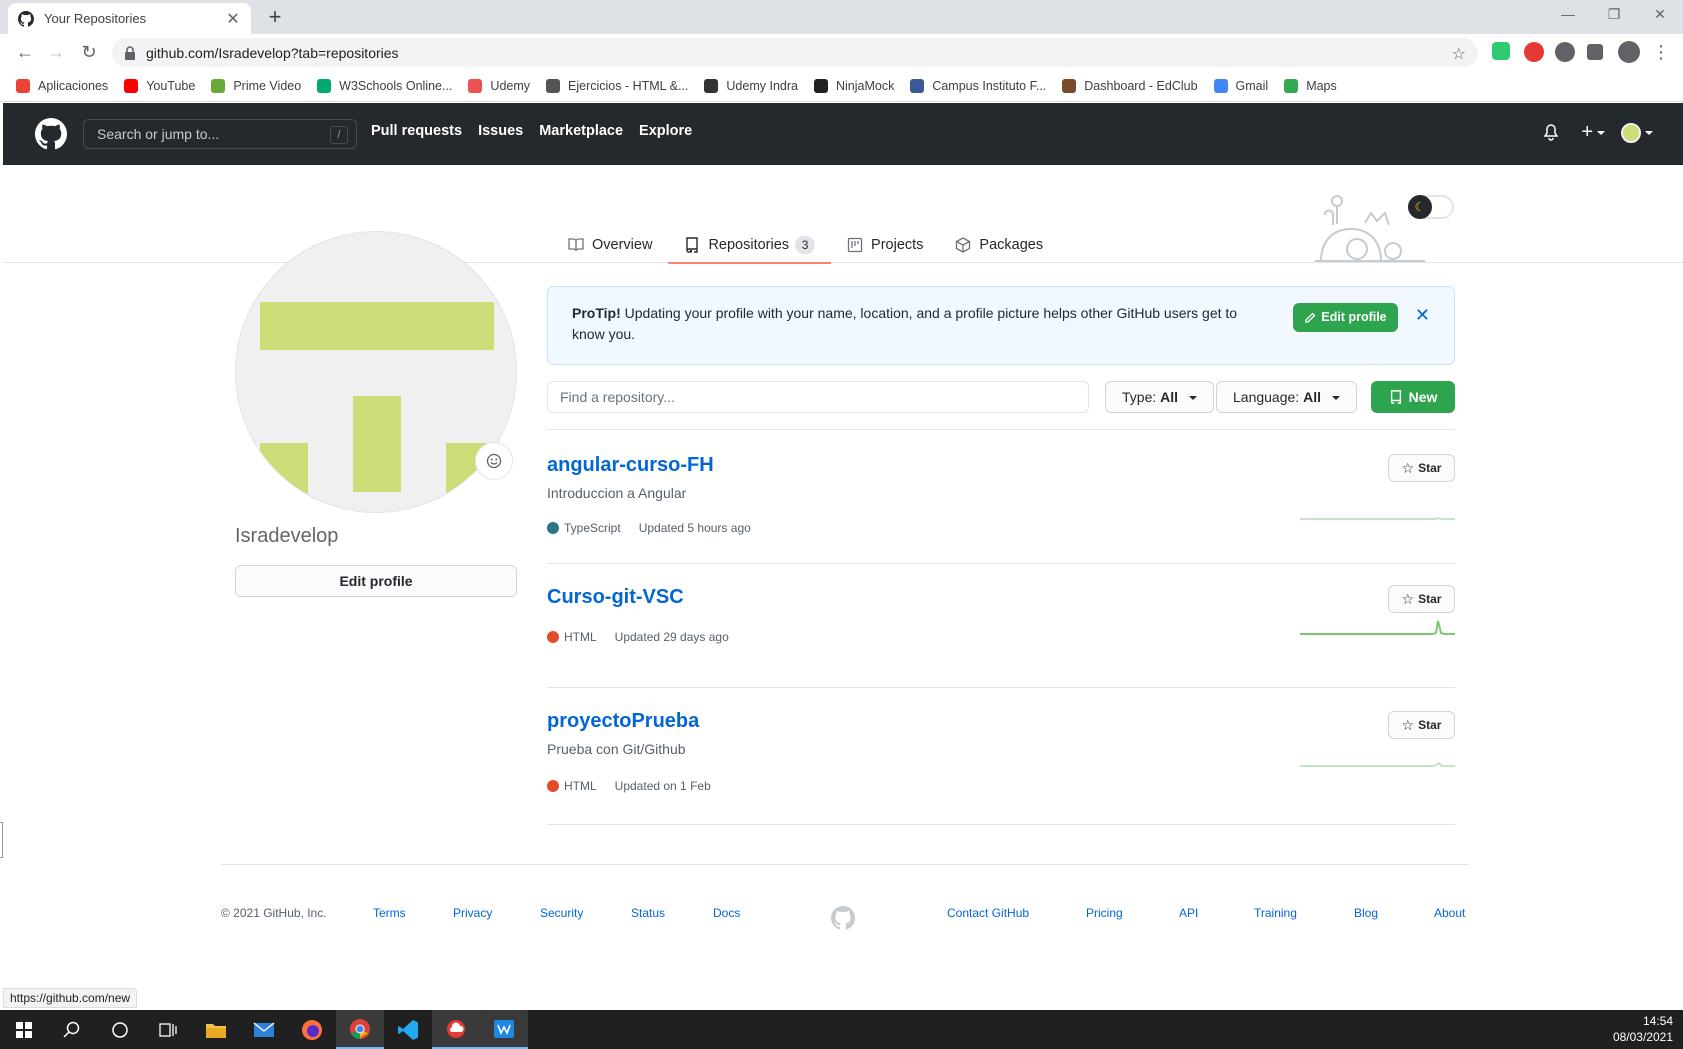  What do you see at coordinates (1595, 52) in the screenshot?
I see `puzzle-icon` at bounding box center [1595, 52].